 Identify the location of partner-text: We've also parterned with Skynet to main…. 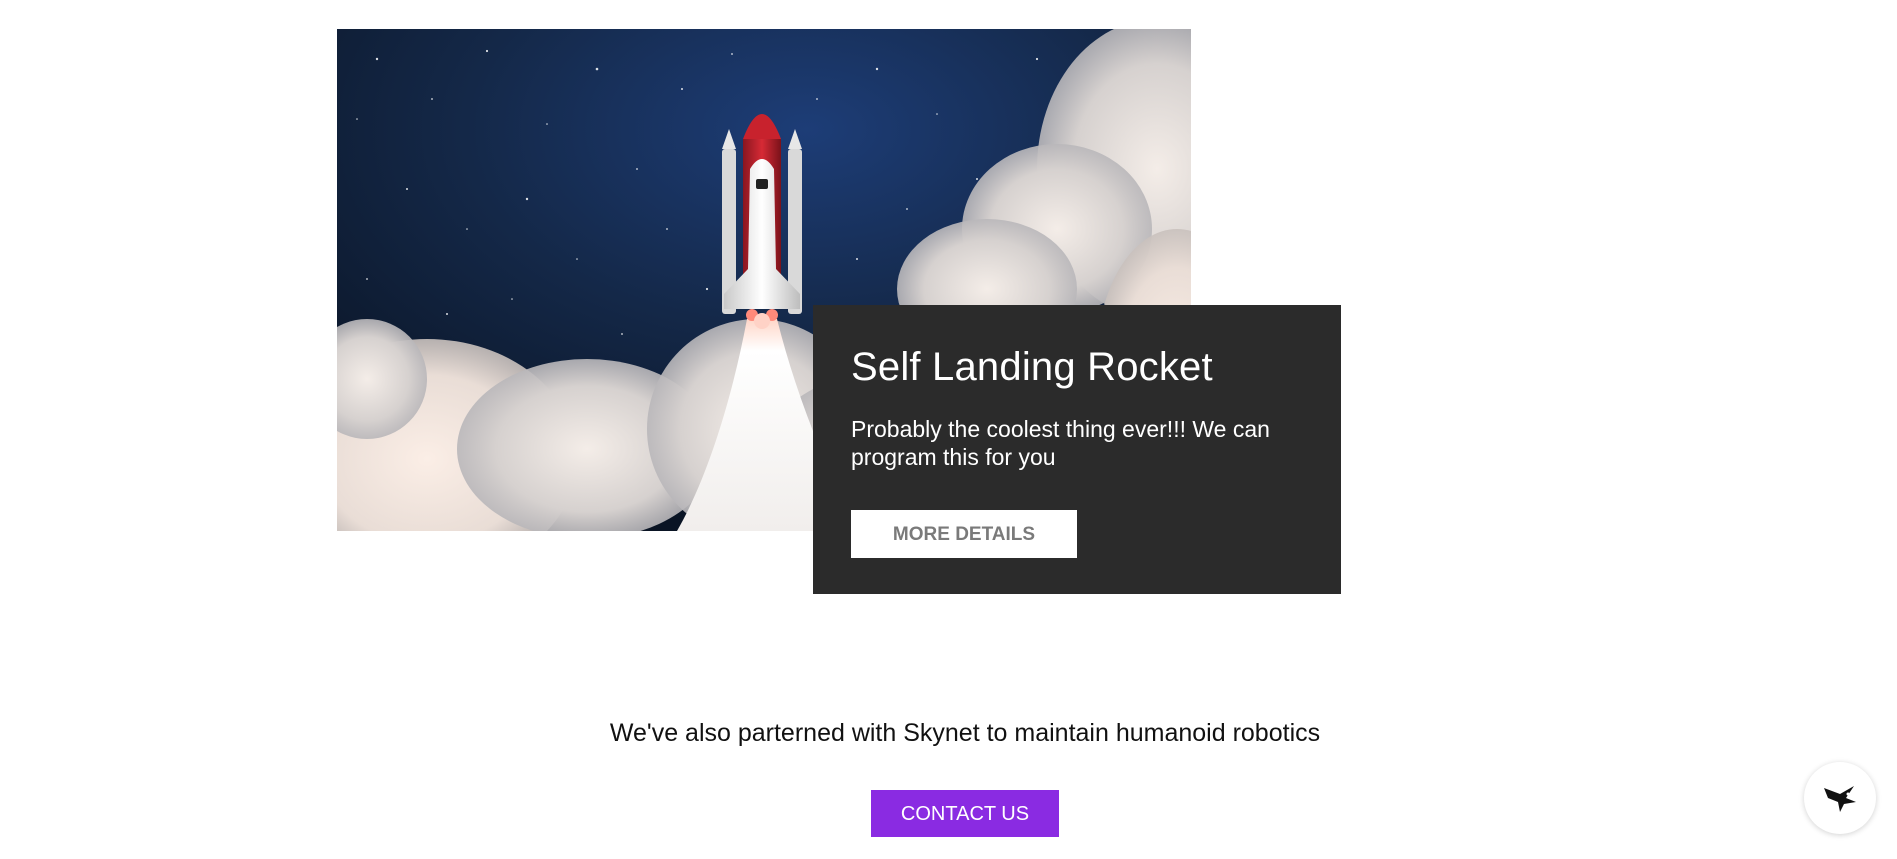
(965, 733).